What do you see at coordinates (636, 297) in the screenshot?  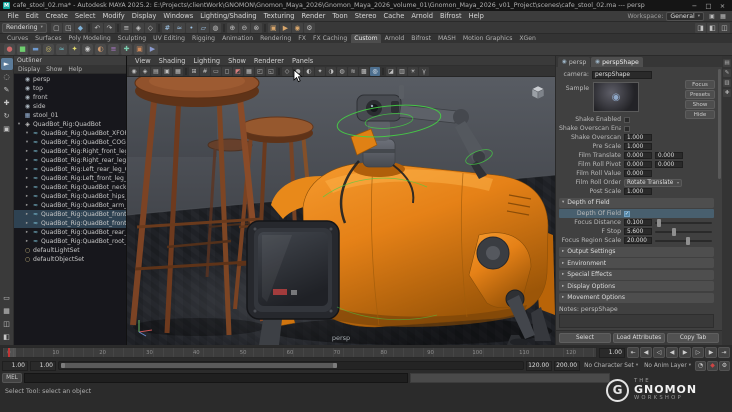 I see `section-header: ▸ Movement Options` at bounding box center [636, 297].